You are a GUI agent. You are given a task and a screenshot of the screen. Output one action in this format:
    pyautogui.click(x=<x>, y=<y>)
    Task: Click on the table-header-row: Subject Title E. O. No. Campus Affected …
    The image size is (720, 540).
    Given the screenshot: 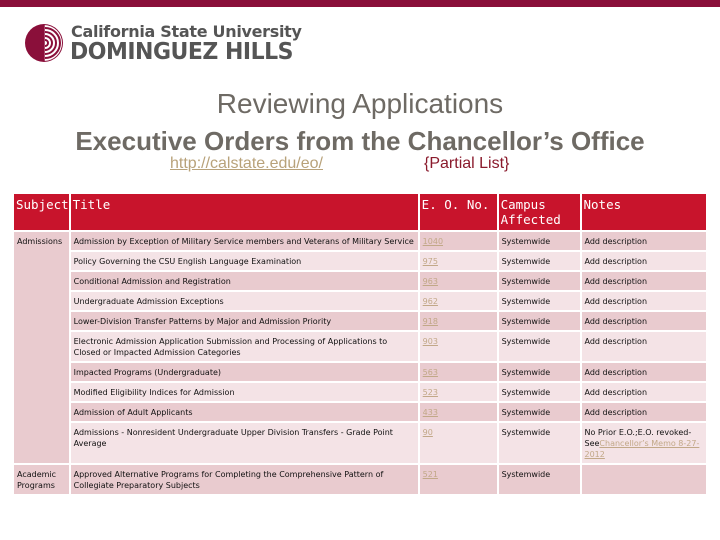 What is the action you would take?
    pyautogui.click(x=360, y=212)
    